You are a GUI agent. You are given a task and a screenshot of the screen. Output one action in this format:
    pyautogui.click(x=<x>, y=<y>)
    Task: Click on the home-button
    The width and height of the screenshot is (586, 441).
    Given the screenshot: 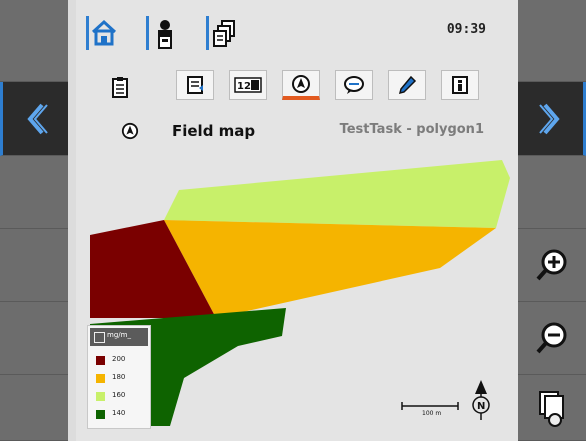 What is the action you would take?
    pyautogui.click(x=103, y=33)
    